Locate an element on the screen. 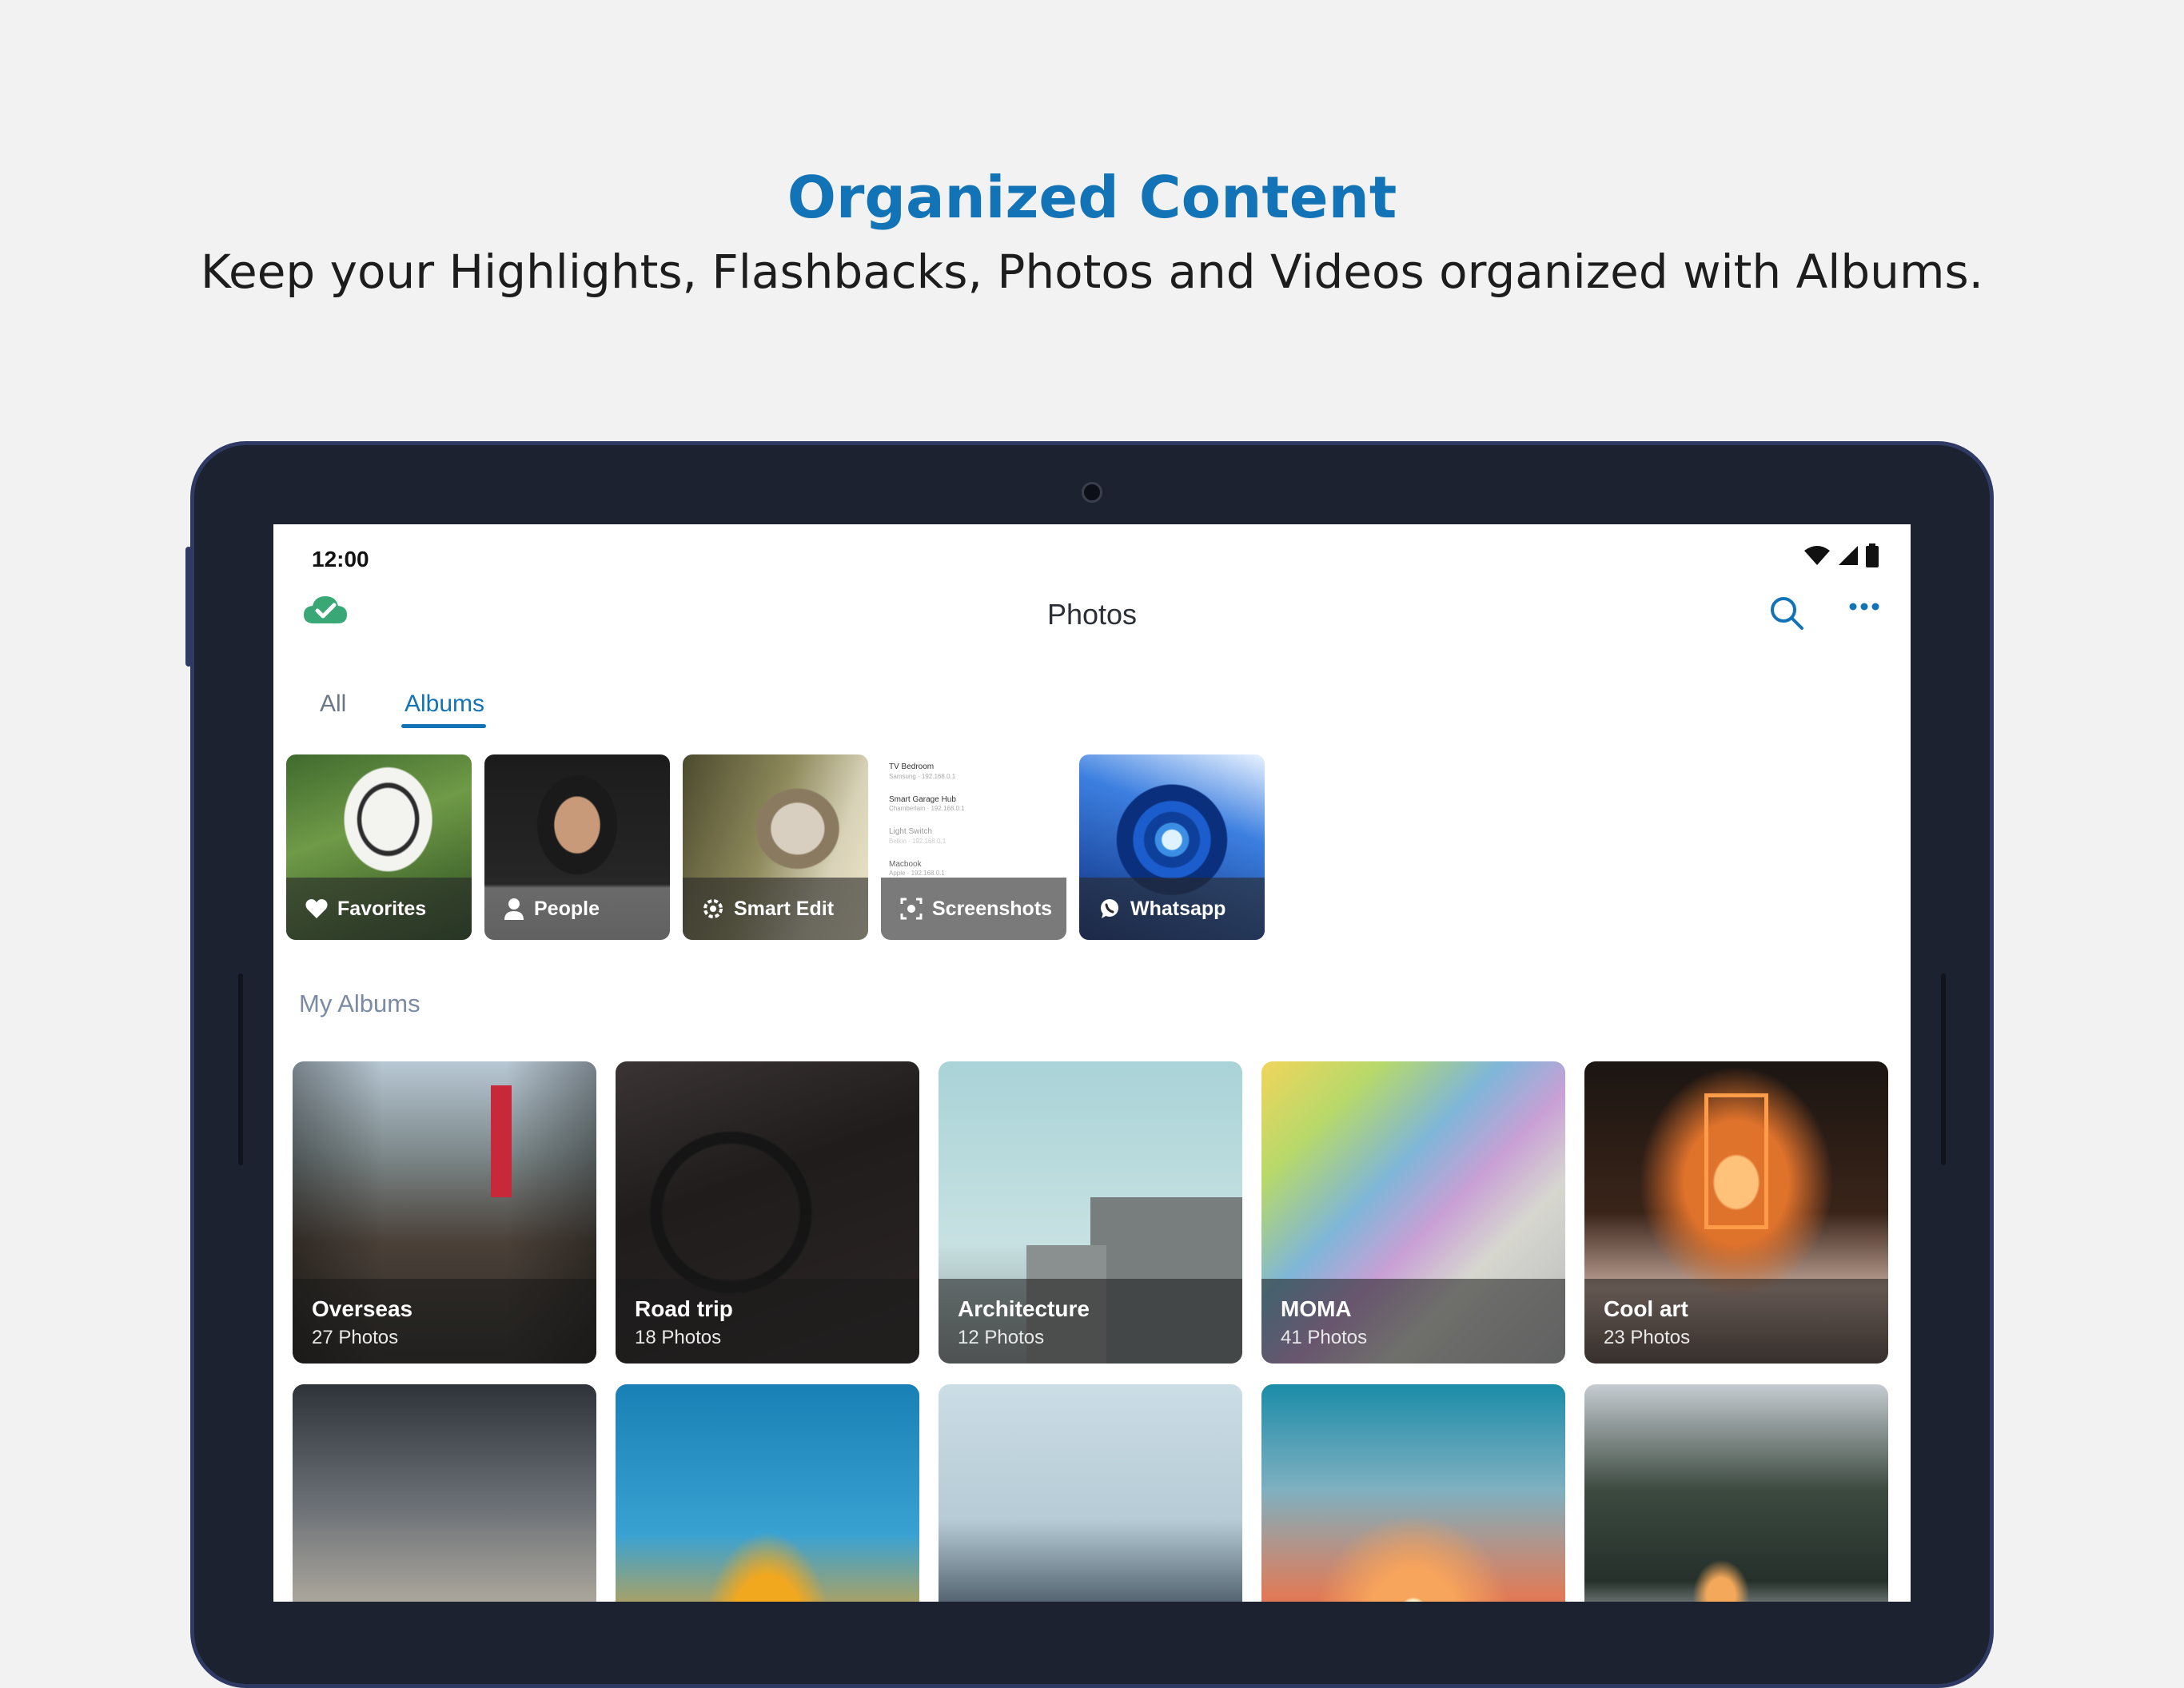  side-edge-right is located at coordinates (1943, 1069).